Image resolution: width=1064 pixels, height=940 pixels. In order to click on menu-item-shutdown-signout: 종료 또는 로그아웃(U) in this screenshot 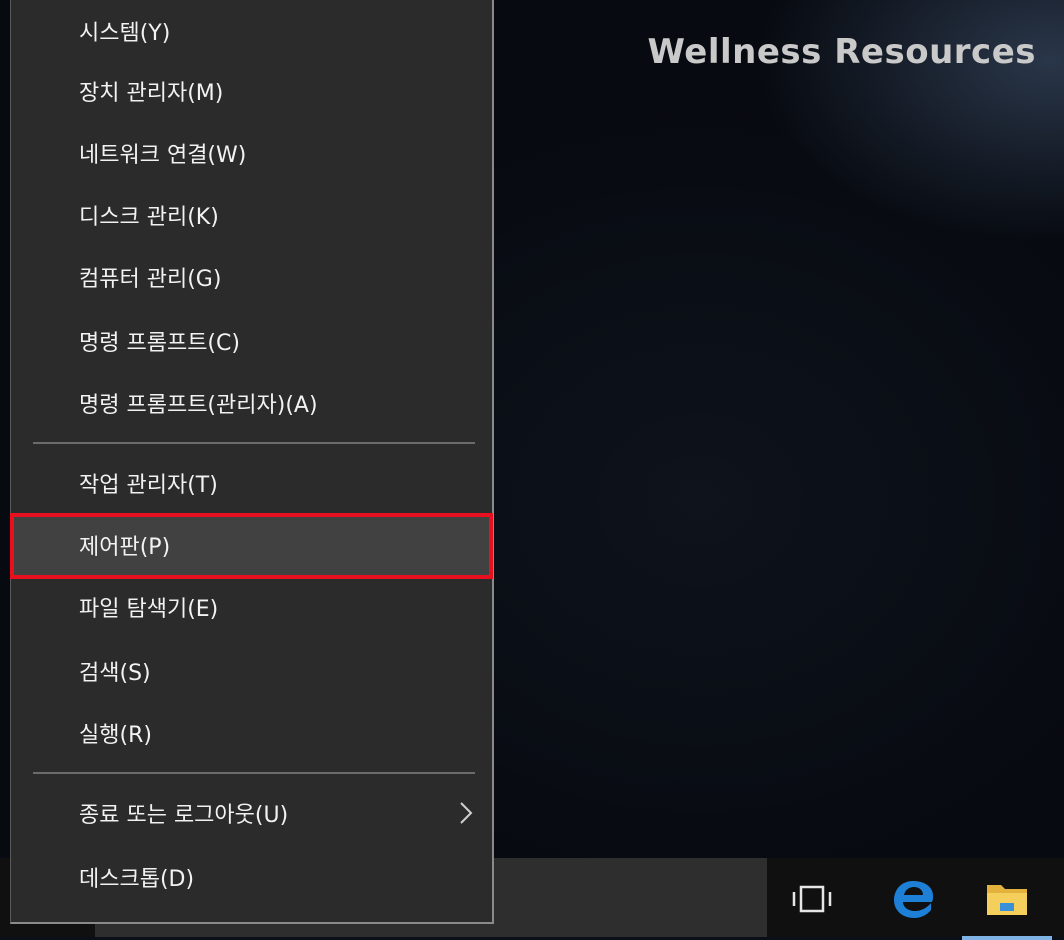, I will do `click(252, 813)`.